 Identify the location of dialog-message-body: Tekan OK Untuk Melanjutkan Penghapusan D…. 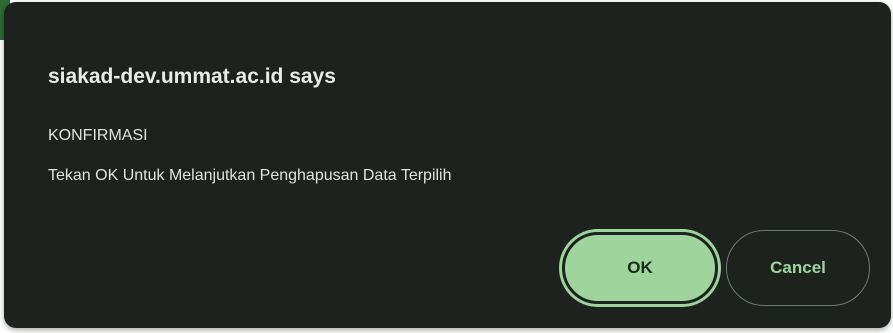
(250, 175).